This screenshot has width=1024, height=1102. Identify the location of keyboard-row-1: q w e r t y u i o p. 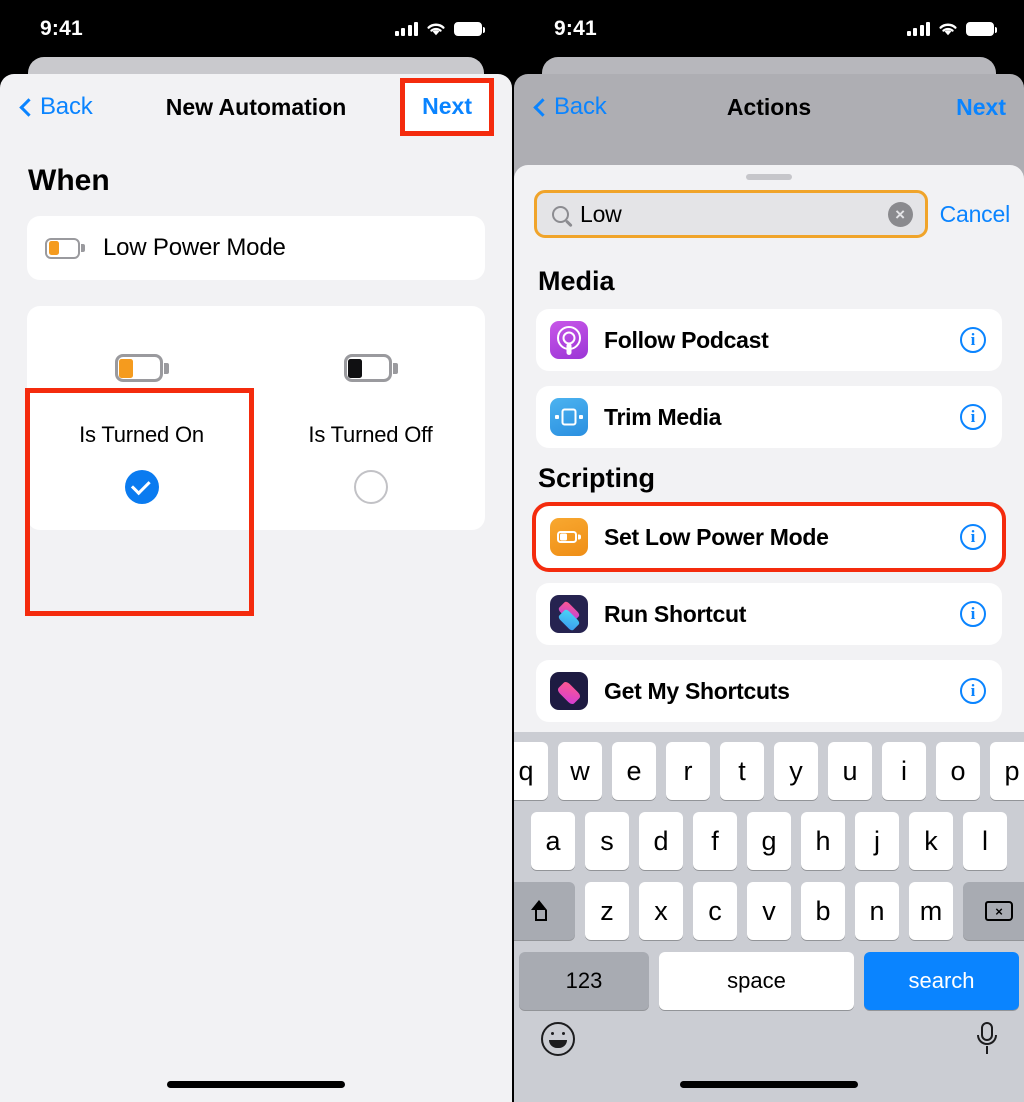
(769, 771).